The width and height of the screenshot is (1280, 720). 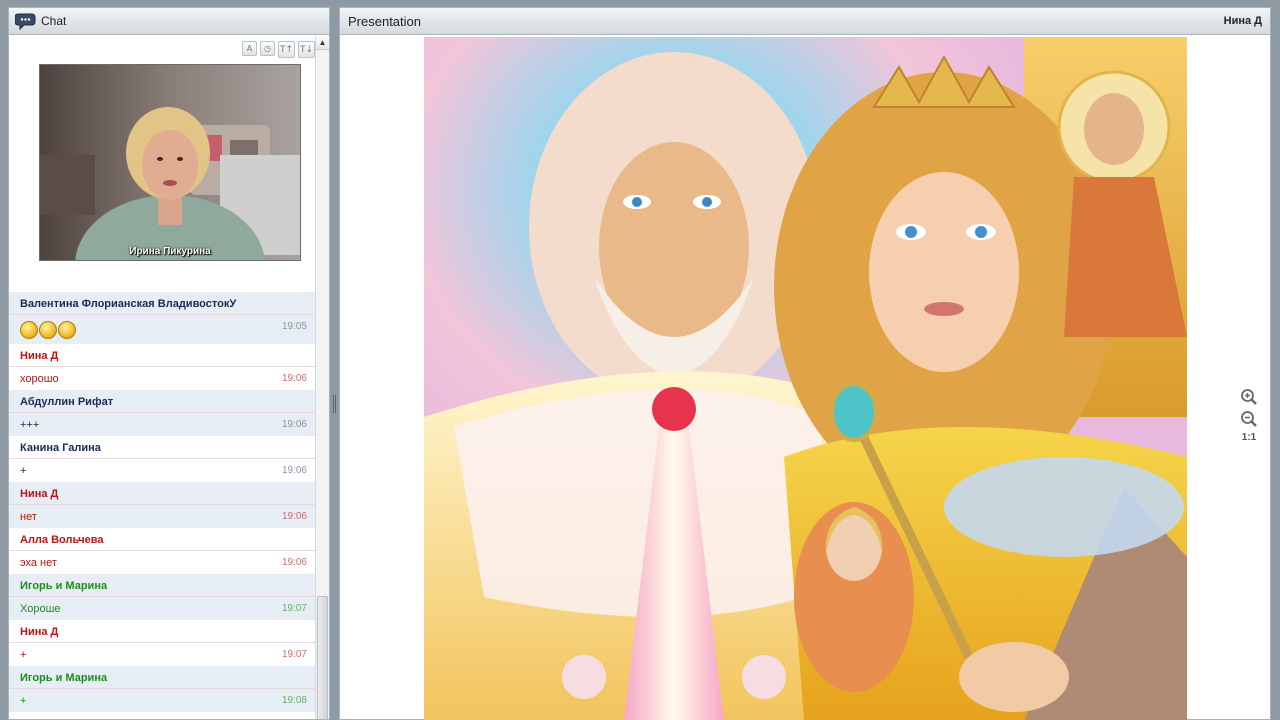 I want to click on message-line: +19:08, so click(x=162, y=700).